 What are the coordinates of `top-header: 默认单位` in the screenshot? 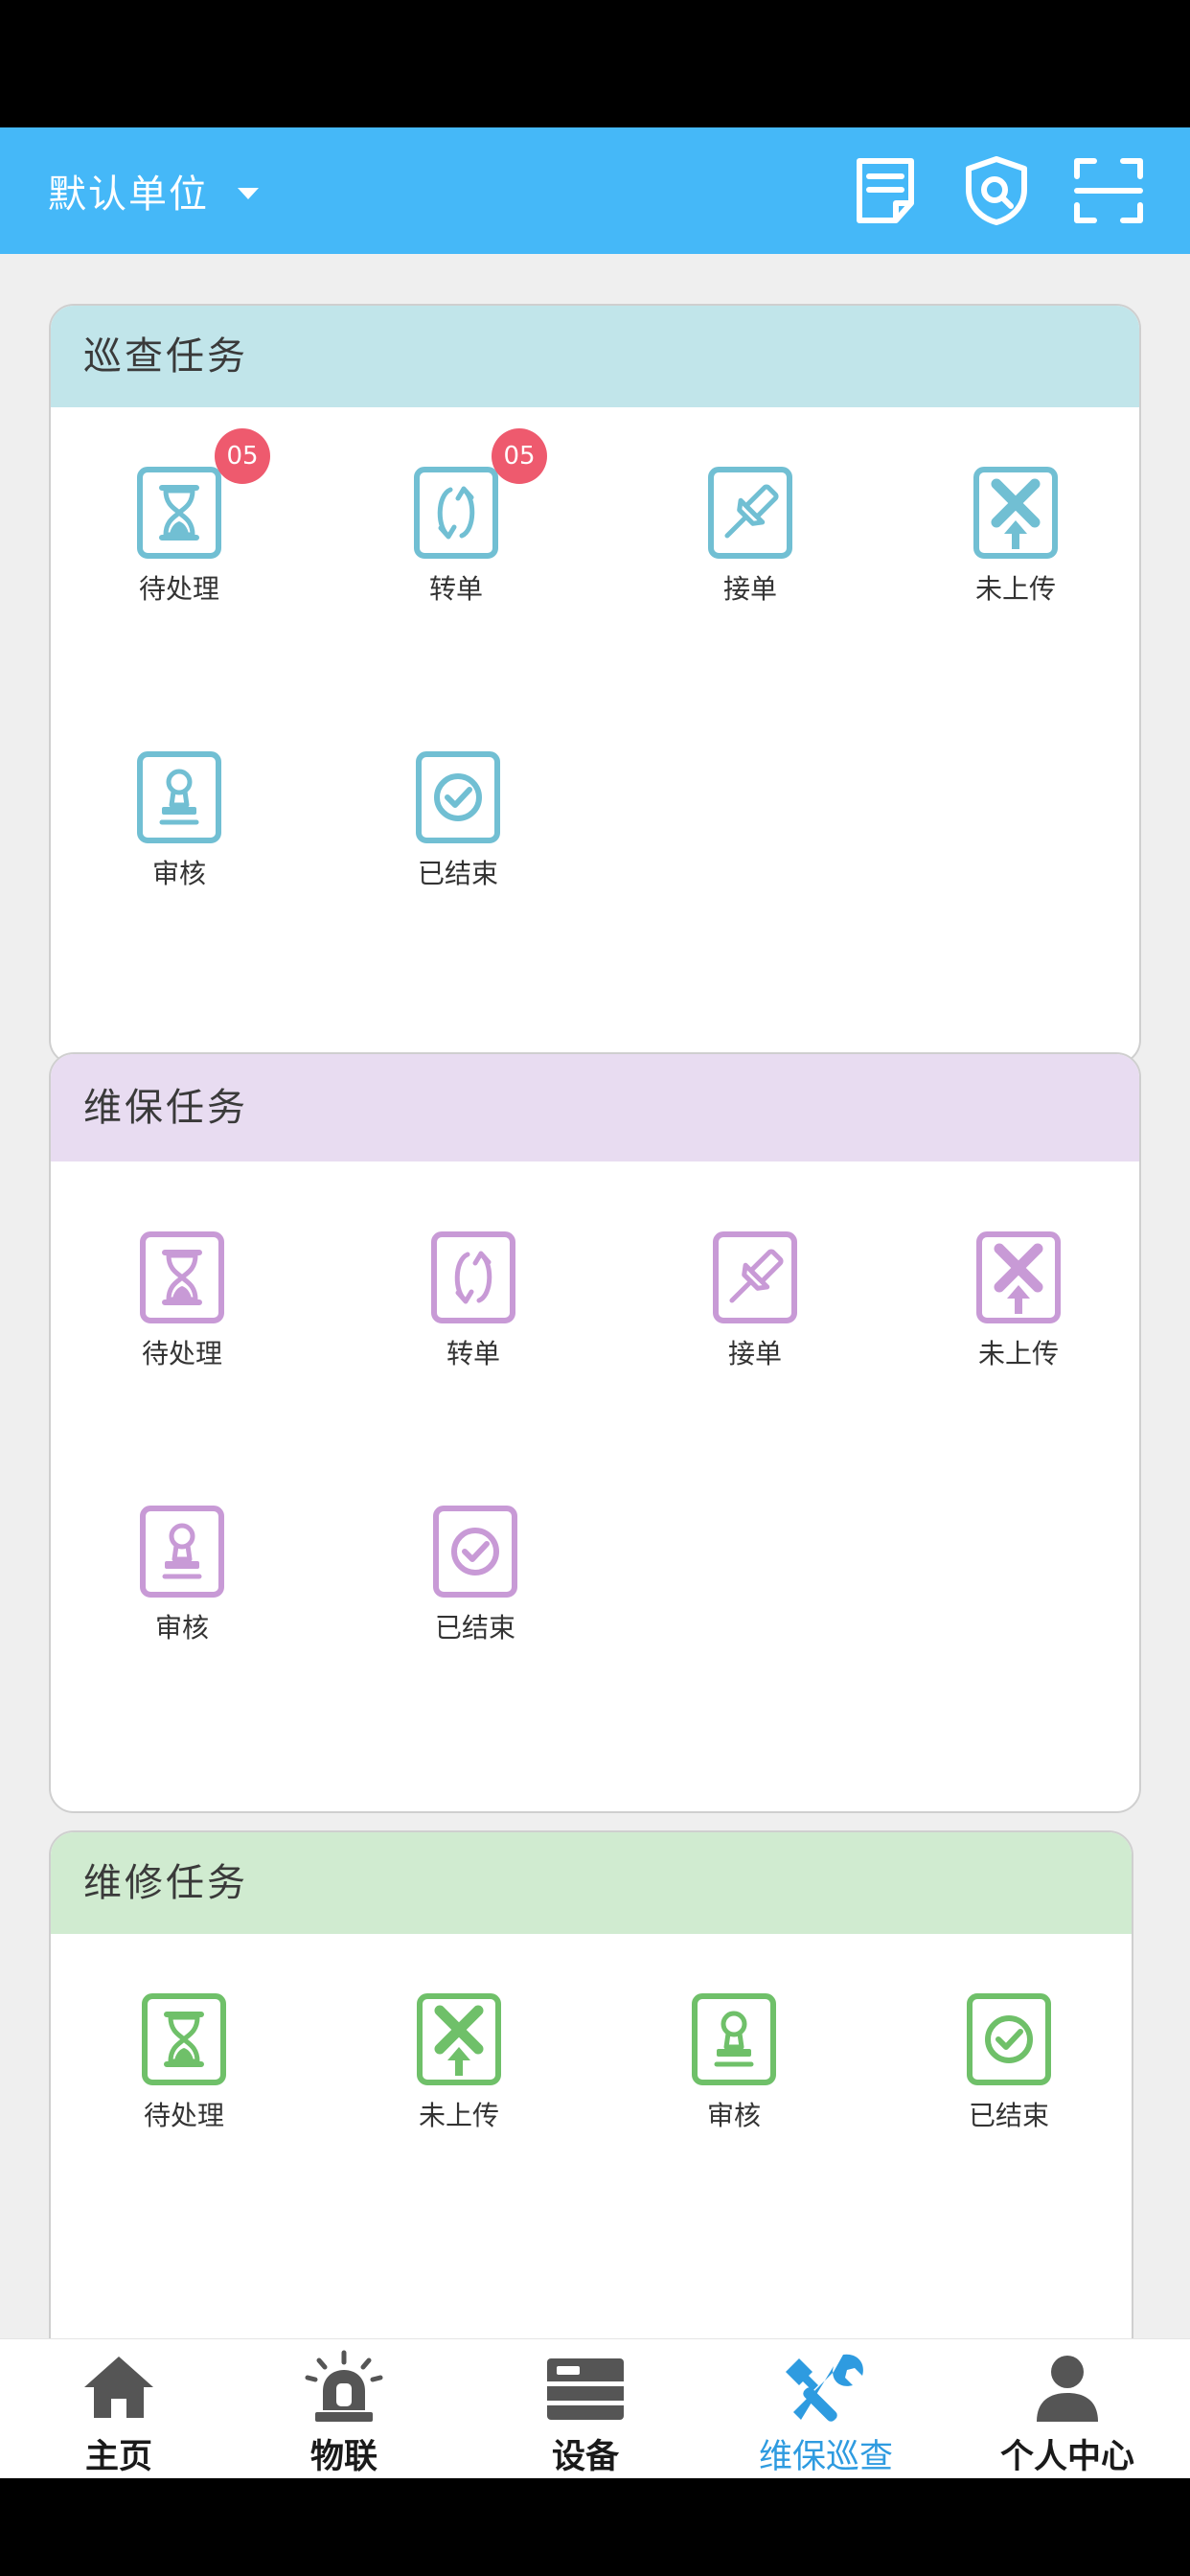 It's located at (595, 190).